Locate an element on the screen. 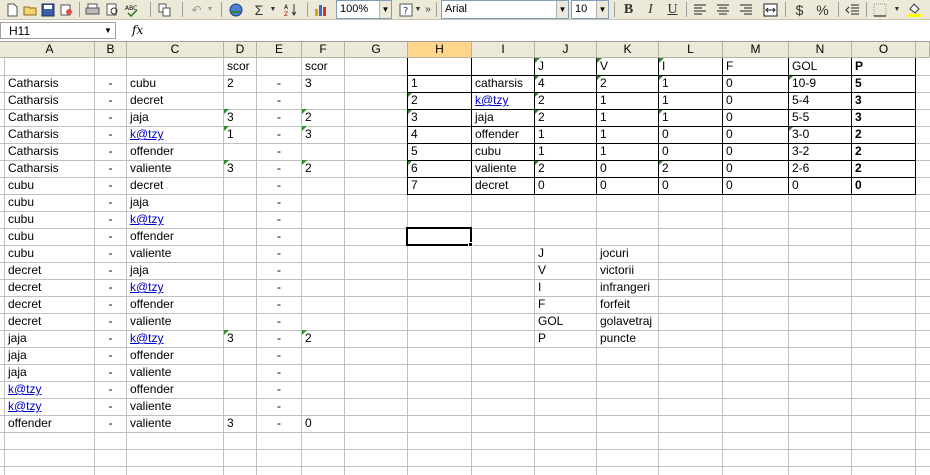 Image resolution: width=930 pixels, height=475 pixels. active-cell-cursor is located at coordinates (439, 237).